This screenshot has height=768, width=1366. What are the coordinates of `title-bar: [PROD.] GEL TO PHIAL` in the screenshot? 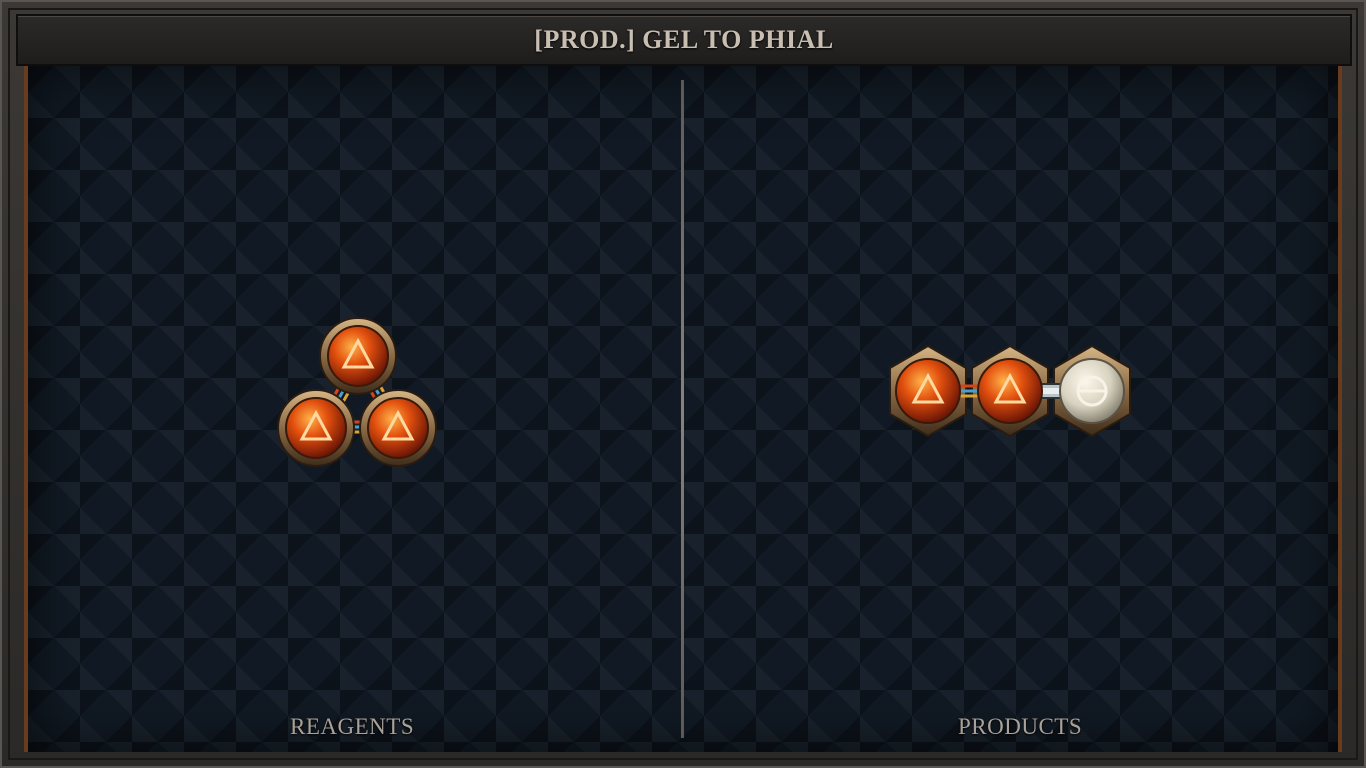 It's located at (684, 40).